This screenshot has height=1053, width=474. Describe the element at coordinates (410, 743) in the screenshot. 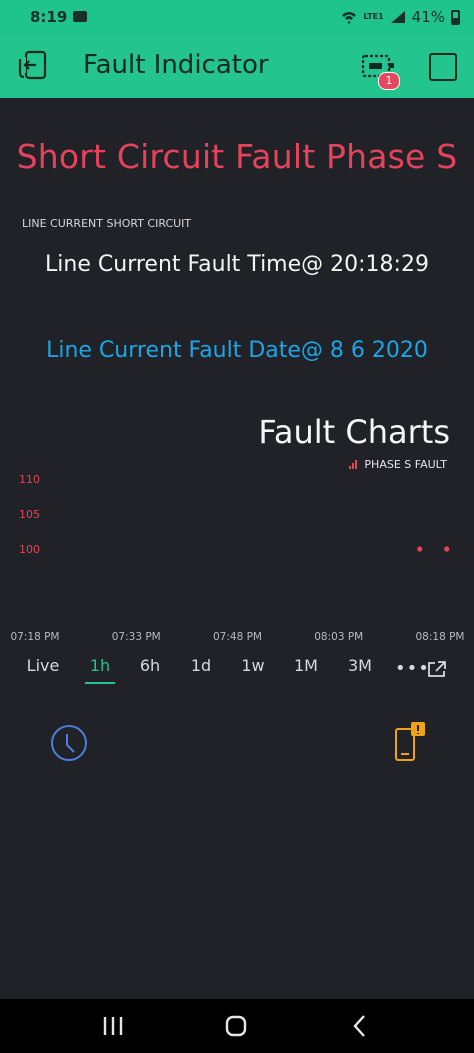

I see `phone-alert-icon` at that location.